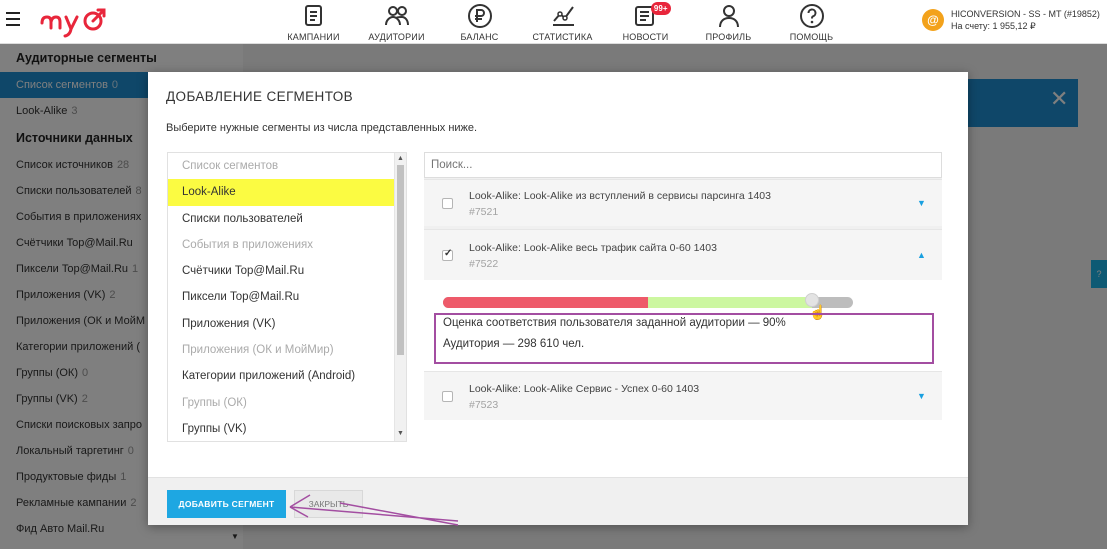 The height and width of the screenshot is (549, 1107). What do you see at coordinates (514, 344) in the screenshot?
I see `audience-size-text: Аудитория — 298 610 чел.` at bounding box center [514, 344].